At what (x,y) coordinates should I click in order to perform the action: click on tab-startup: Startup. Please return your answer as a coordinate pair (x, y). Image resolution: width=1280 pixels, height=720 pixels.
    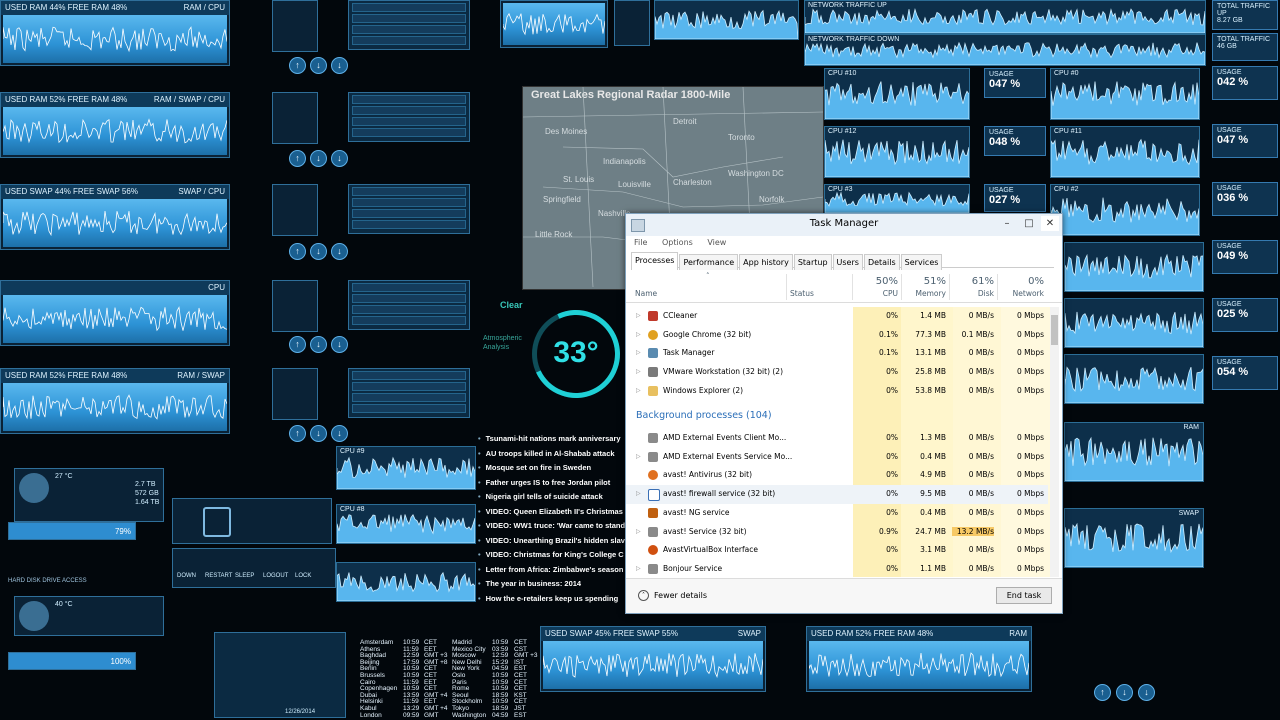
    Looking at the image, I should click on (812, 262).